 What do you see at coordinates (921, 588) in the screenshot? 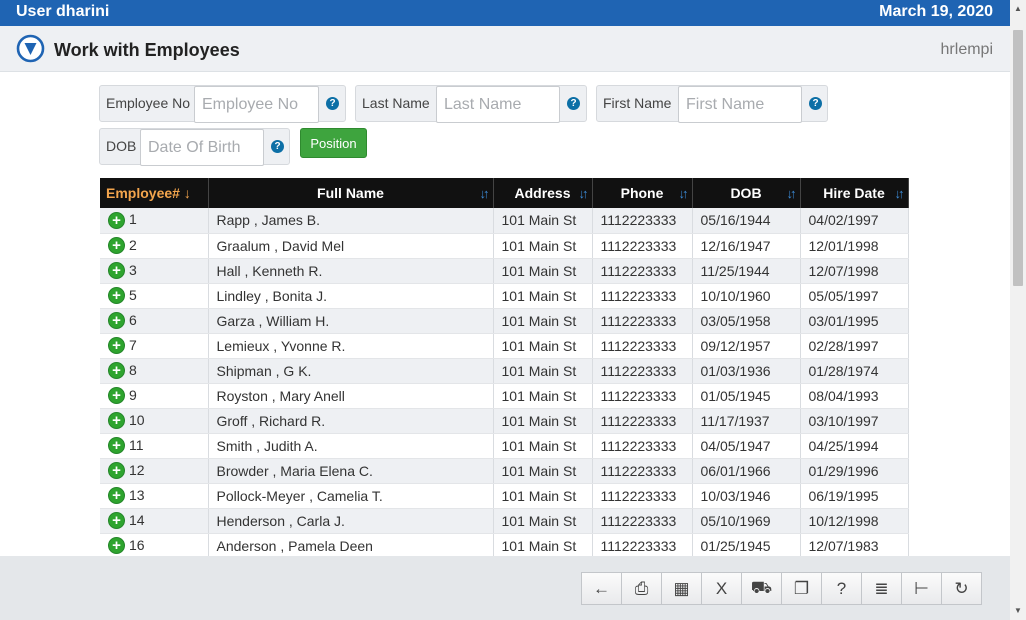
I see `hierarchy-button: ⊢` at bounding box center [921, 588].